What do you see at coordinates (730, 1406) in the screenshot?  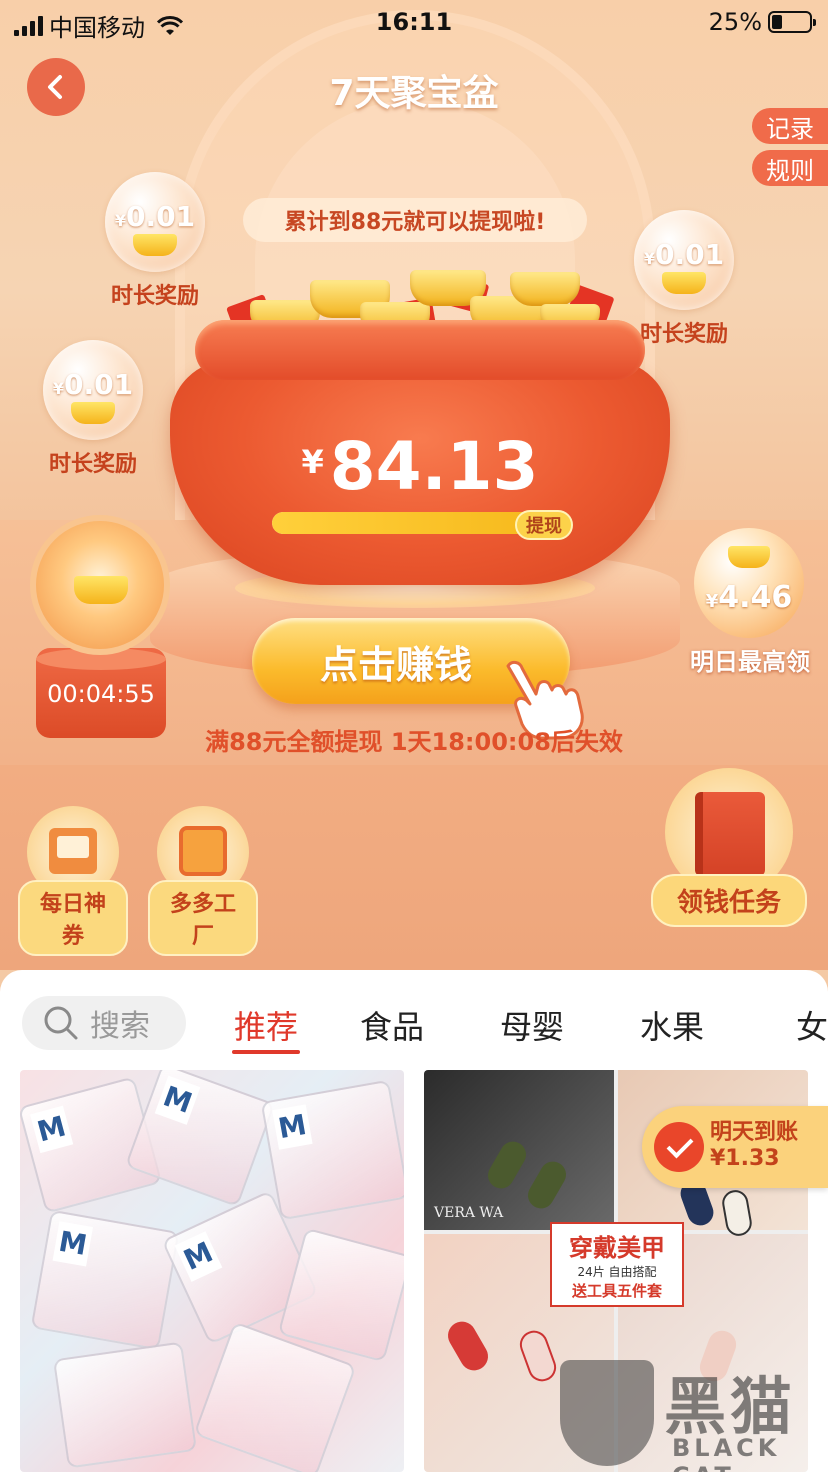 I see `watermark-cn: 黑猫` at bounding box center [730, 1406].